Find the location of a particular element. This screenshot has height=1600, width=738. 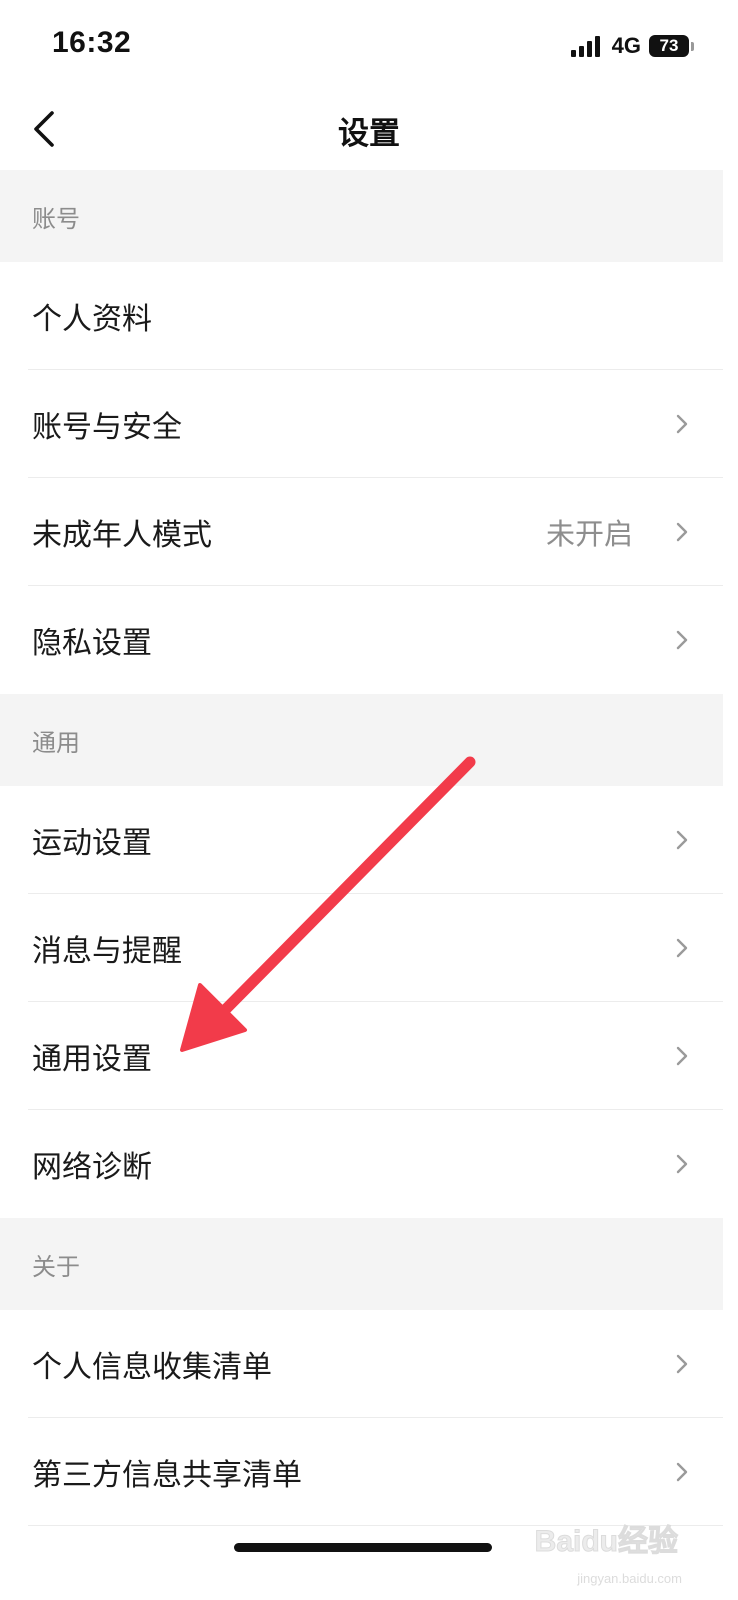

settings-item-label: 网络诊断 is located at coordinates (92, 1167).